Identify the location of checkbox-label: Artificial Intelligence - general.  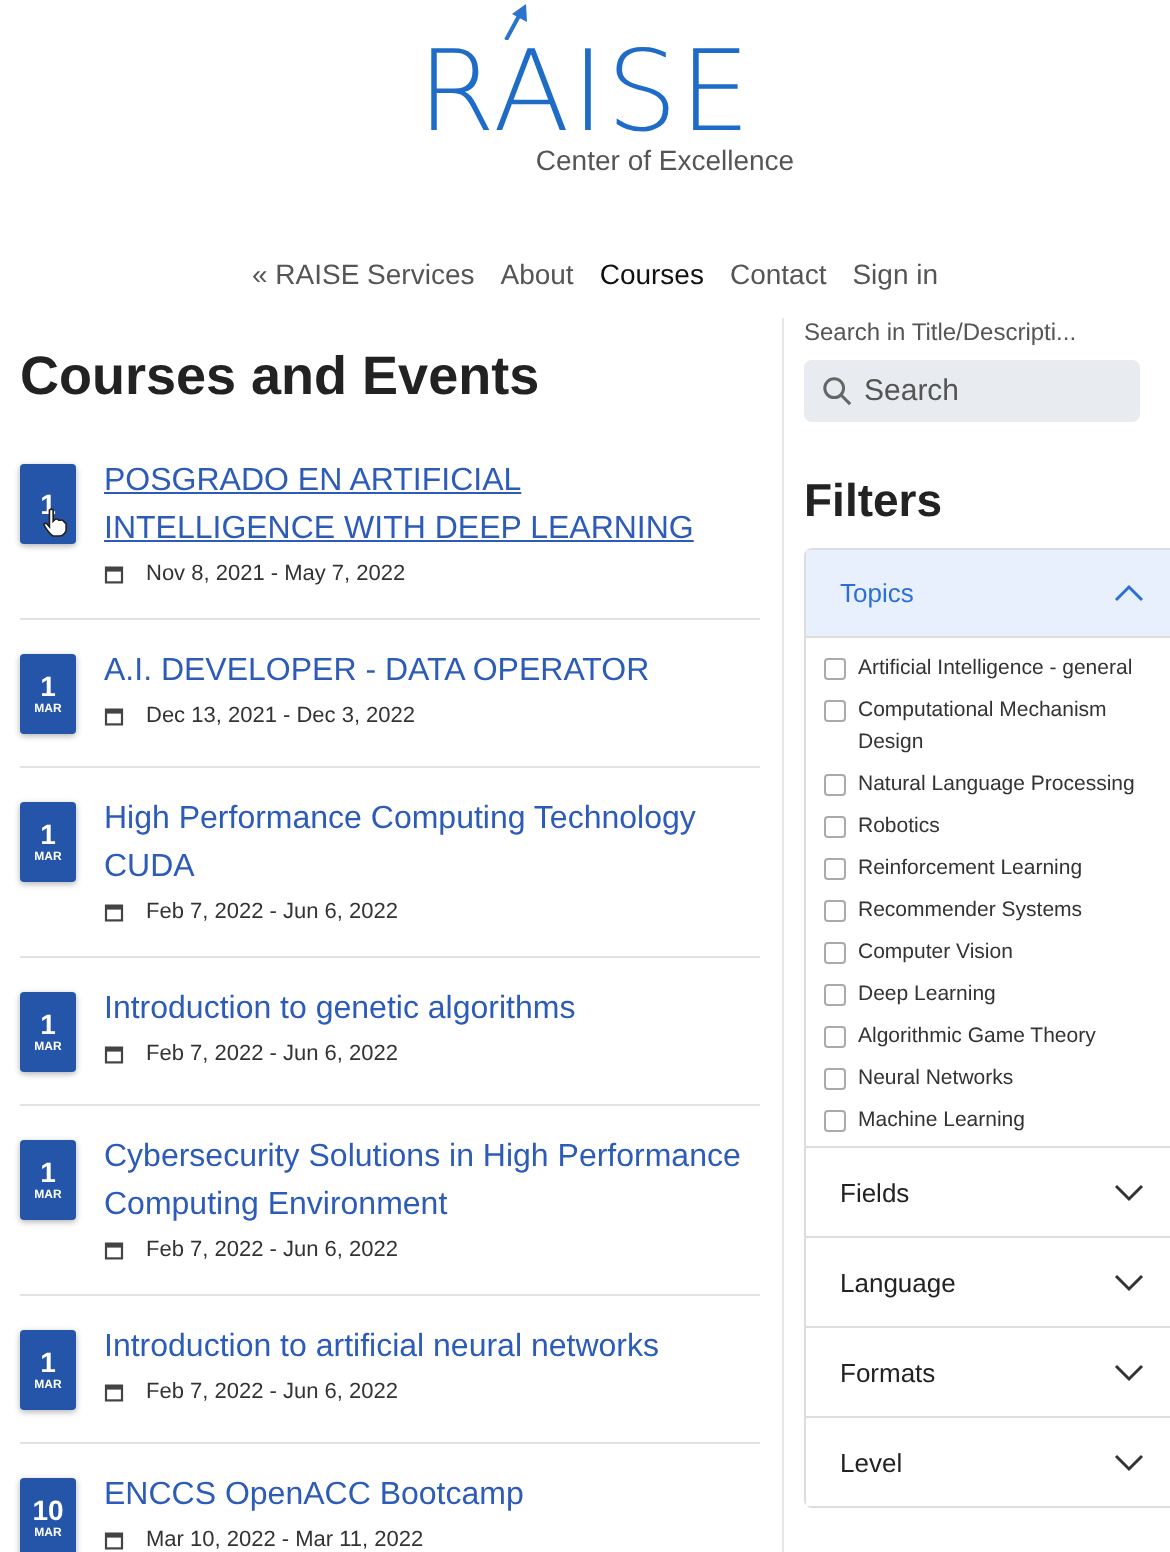
(995, 668).